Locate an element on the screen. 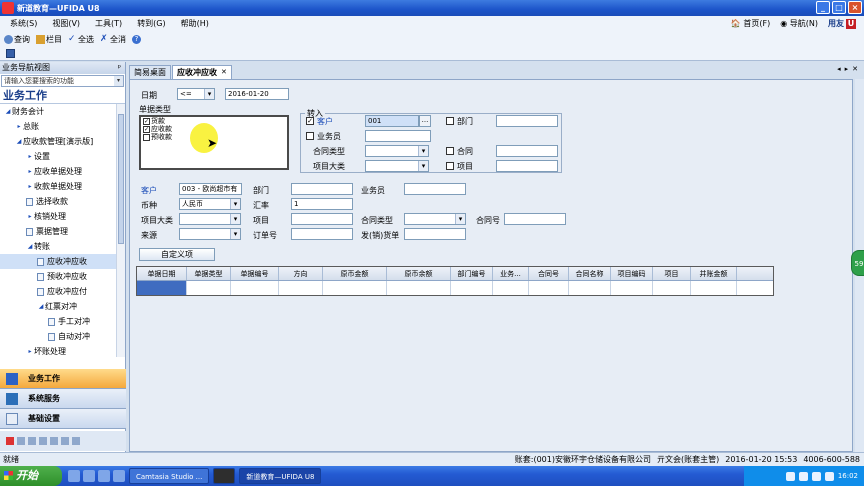 The height and width of the screenshot is (486, 864). nav-business-work: 业务工作 is located at coordinates (63, 379).